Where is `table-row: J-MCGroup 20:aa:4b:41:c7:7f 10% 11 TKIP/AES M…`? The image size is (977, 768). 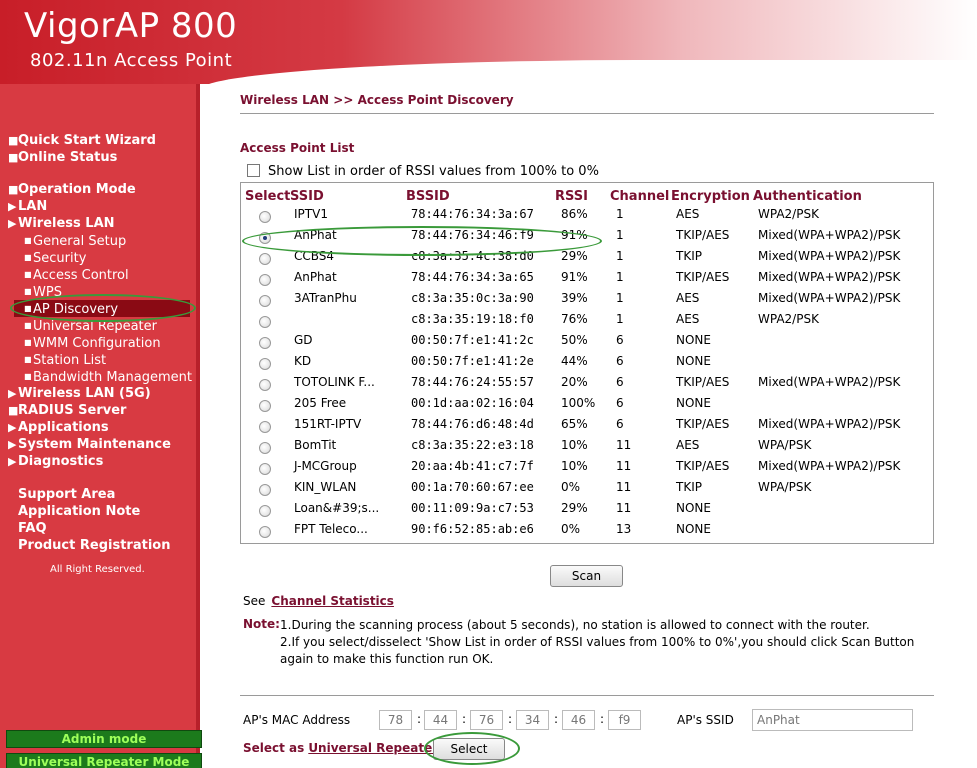
table-row: J-MCGroup 20:aa:4b:41:c7:7f 10% 11 TKIP/AES M… is located at coordinates (587, 469).